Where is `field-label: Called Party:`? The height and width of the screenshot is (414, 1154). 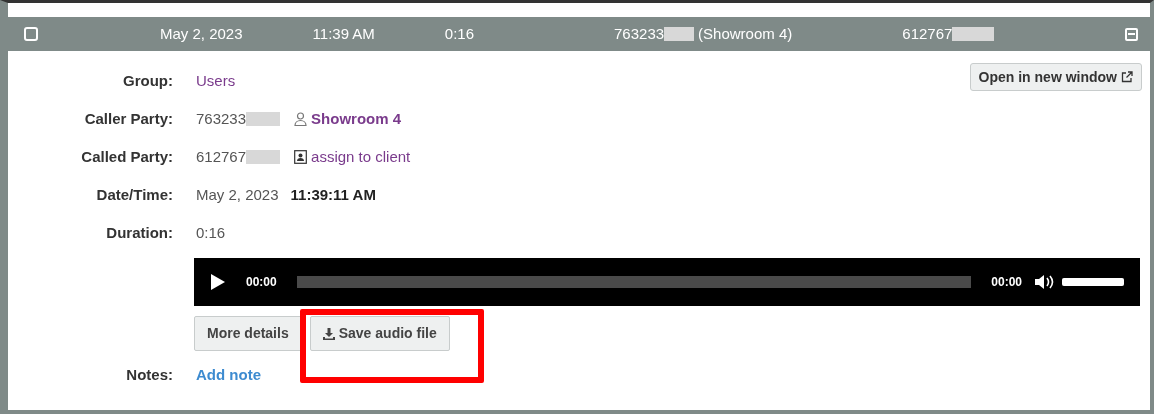
field-label: Called Party: is located at coordinates (126, 156).